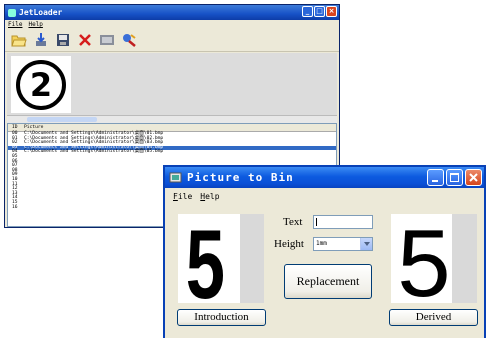 Image resolution: width=488 pixels, height=338 pixels. What do you see at coordinates (63, 40) in the screenshot?
I see `save-icon` at bounding box center [63, 40].